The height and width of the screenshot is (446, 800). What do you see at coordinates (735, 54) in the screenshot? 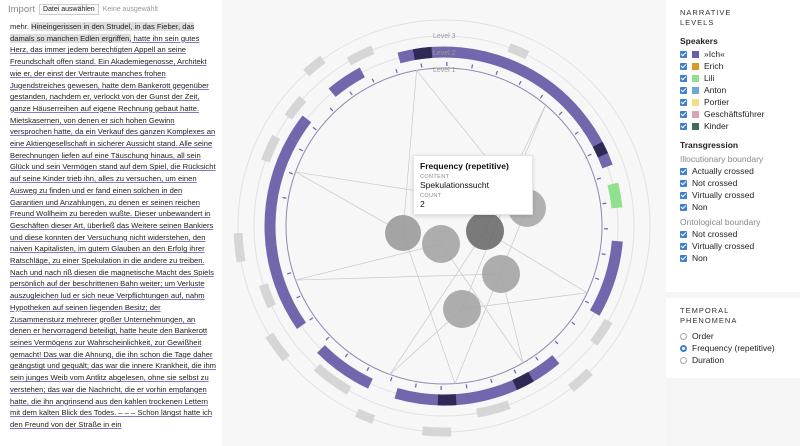
I see `speaker-row: »Ich«` at bounding box center [735, 54].